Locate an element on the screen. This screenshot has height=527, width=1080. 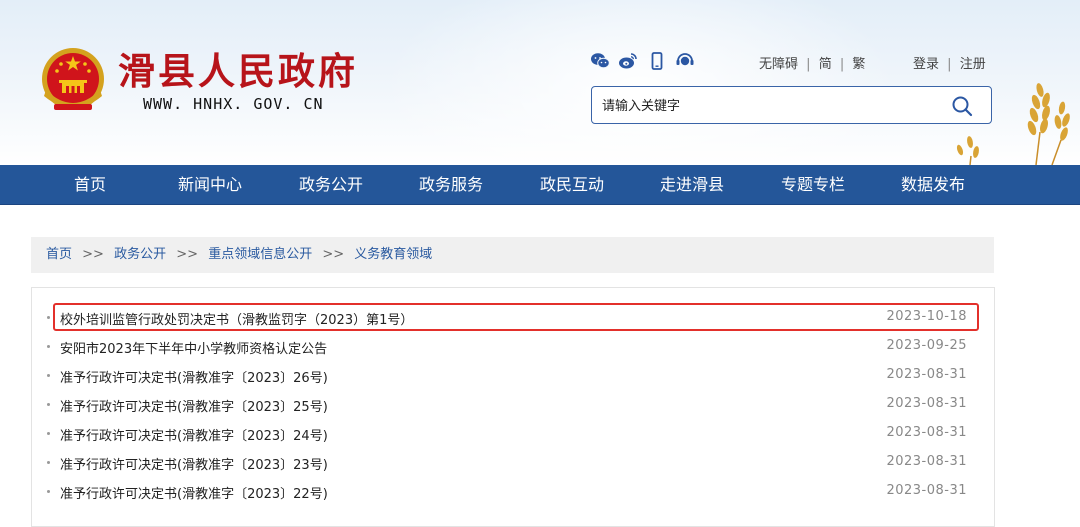
simplified-chinese-link: 简 is located at coordinates (825, 64).